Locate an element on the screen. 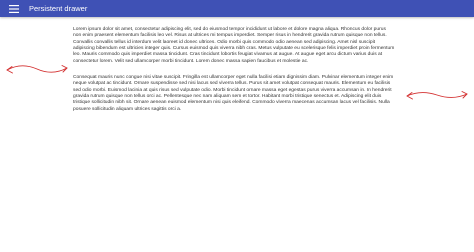  left-double-arrow-icon is located at coordinates (37, 69).